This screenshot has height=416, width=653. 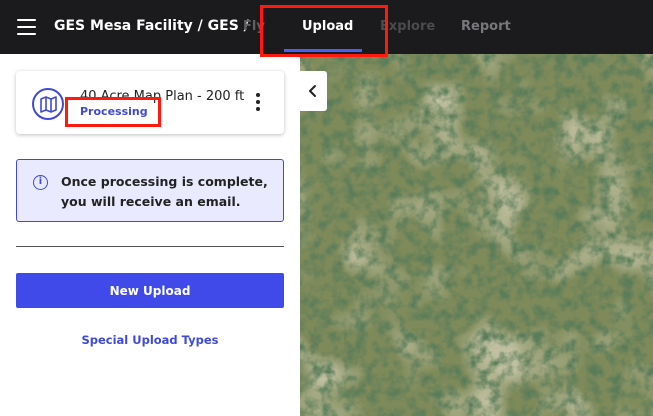 I want to click on tab-explore: Explore, so click(x=407, y=26).